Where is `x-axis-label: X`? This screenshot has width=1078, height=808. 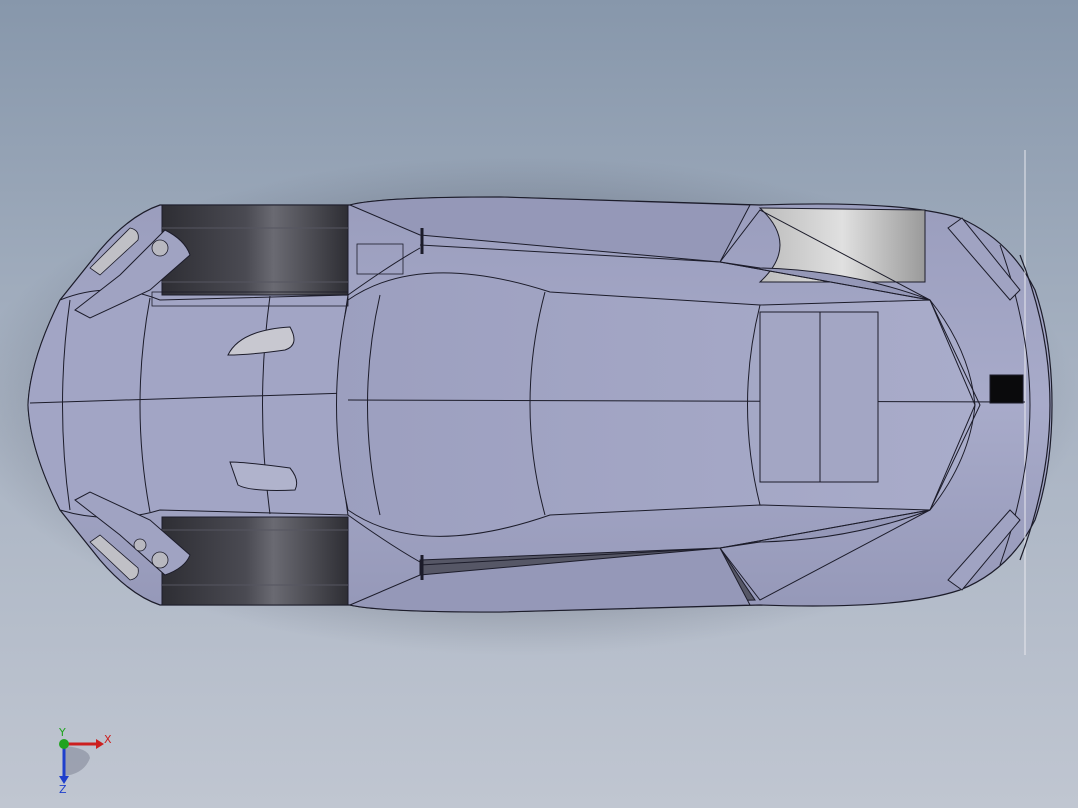
x-axis-label: X is located at coordinates (108, 739).